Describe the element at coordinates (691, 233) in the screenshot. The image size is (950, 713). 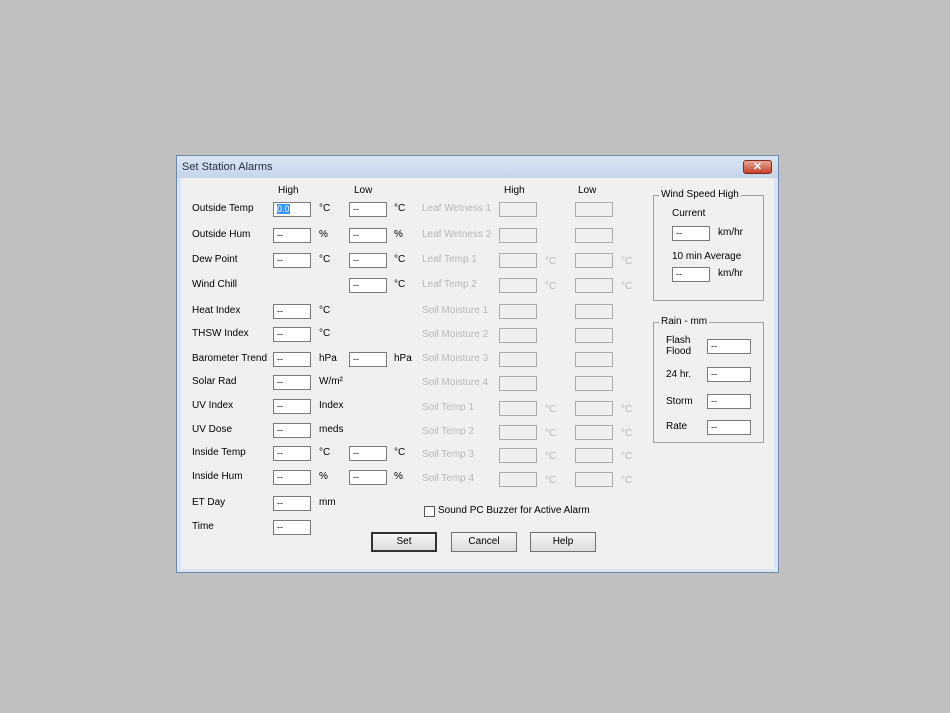
I see `wind-current-input: --` at that location.